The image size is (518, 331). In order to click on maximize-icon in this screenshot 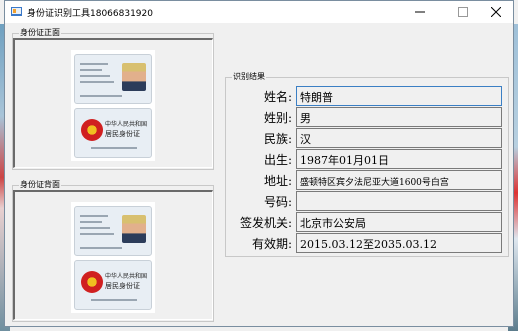, I will do `click(463, 12)`.